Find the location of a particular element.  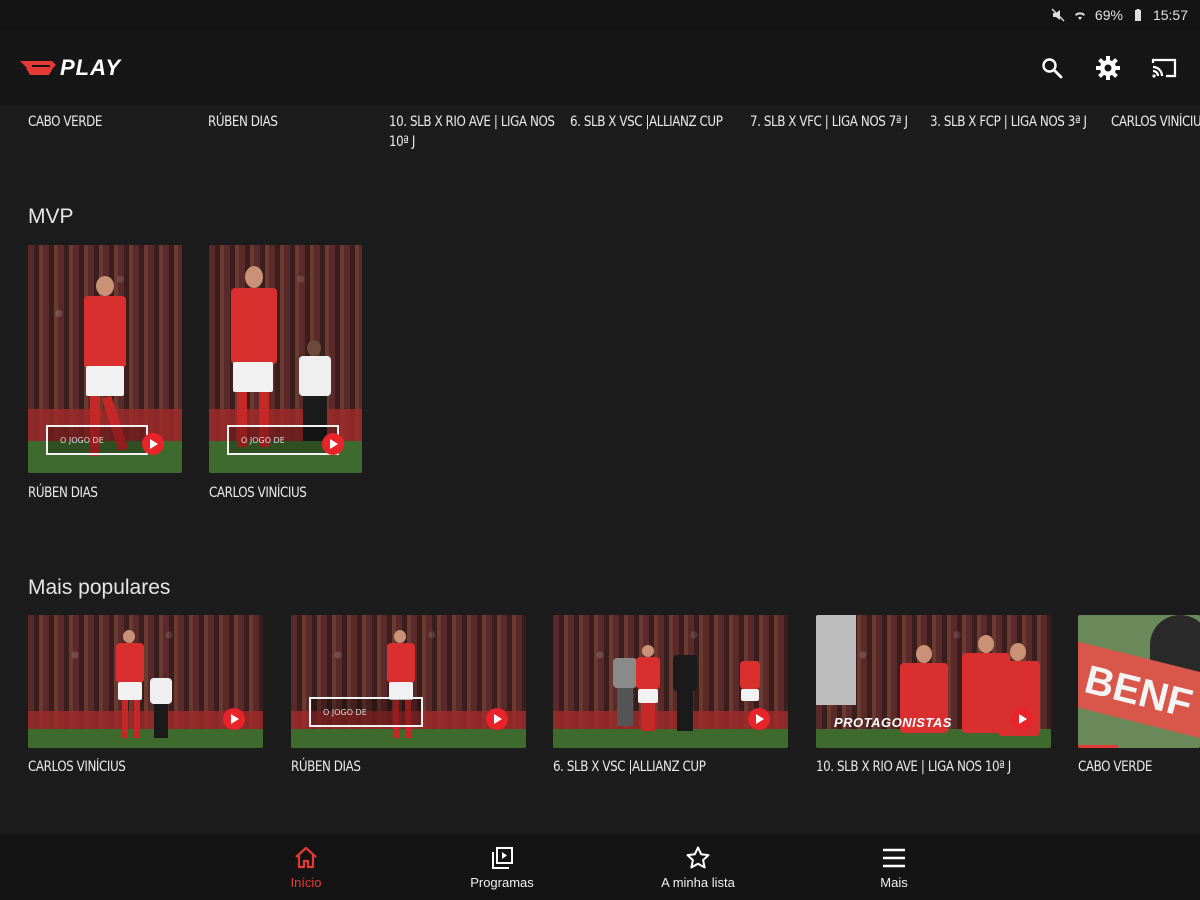

mute-icon is located at coordinates (1058, 15).